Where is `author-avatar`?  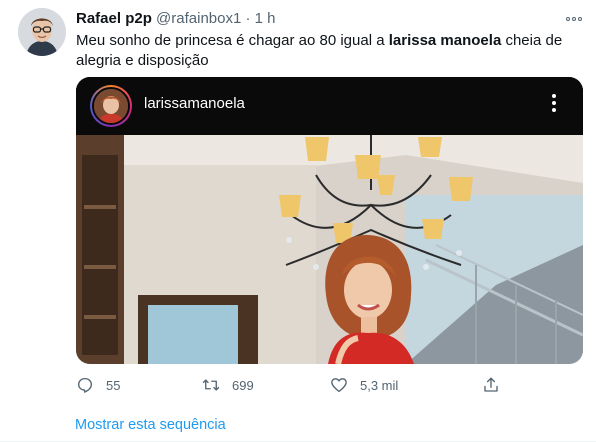 author-avatar is located at coordinates (42, 32).